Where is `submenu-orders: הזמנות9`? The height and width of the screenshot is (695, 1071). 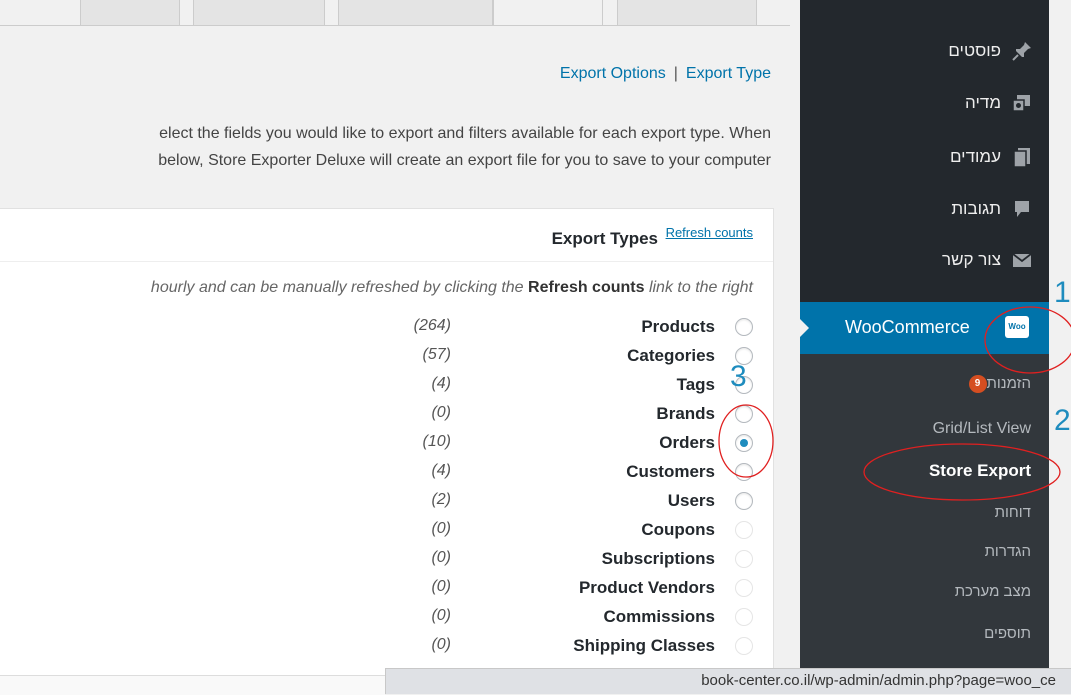
submenu-orders: הזמנות9 is located at coordinates (997, 384).